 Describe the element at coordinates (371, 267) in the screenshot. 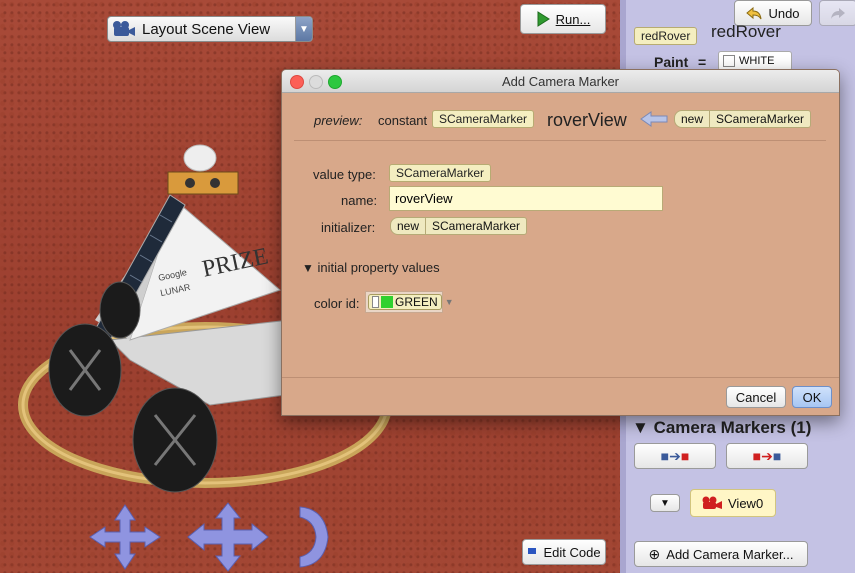

I see `initial-props-toggle: ▼ initial property values` at that location.